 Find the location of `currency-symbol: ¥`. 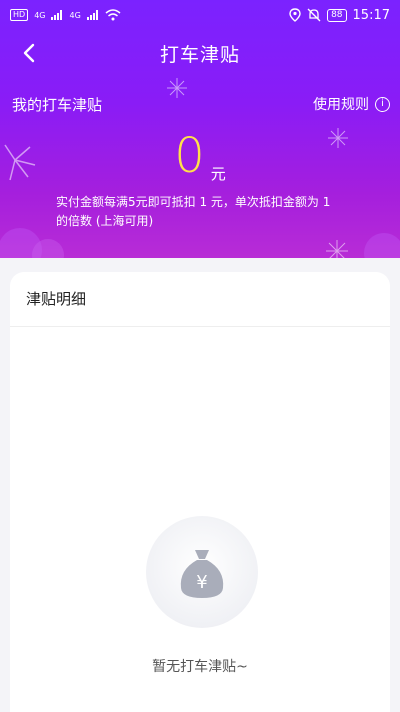

currency-symbol: ¥ is located at coordinates (201, 582).